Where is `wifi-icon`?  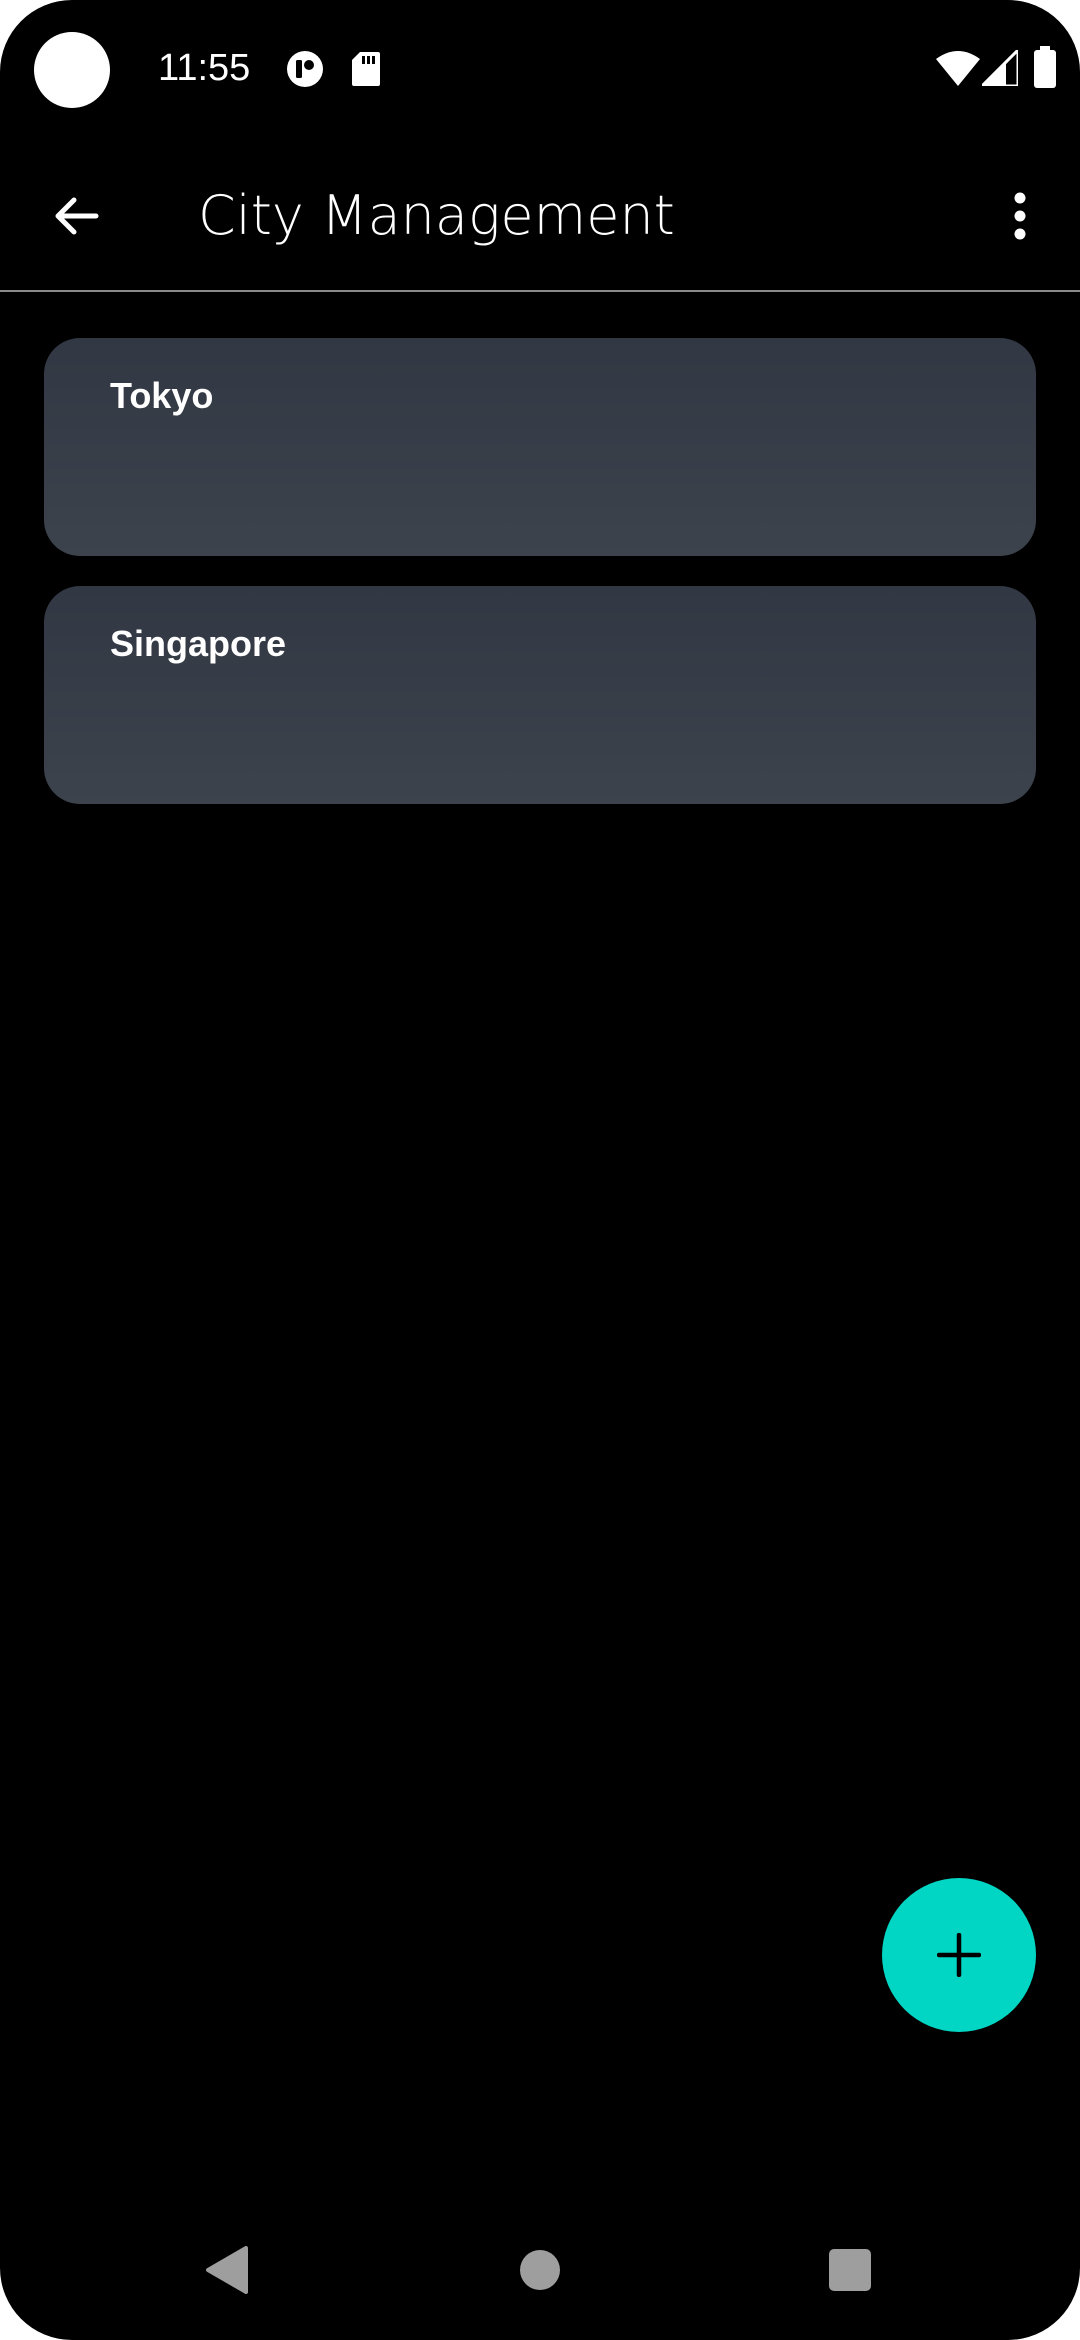 wifi-icon is located at coordinates (958, 68).